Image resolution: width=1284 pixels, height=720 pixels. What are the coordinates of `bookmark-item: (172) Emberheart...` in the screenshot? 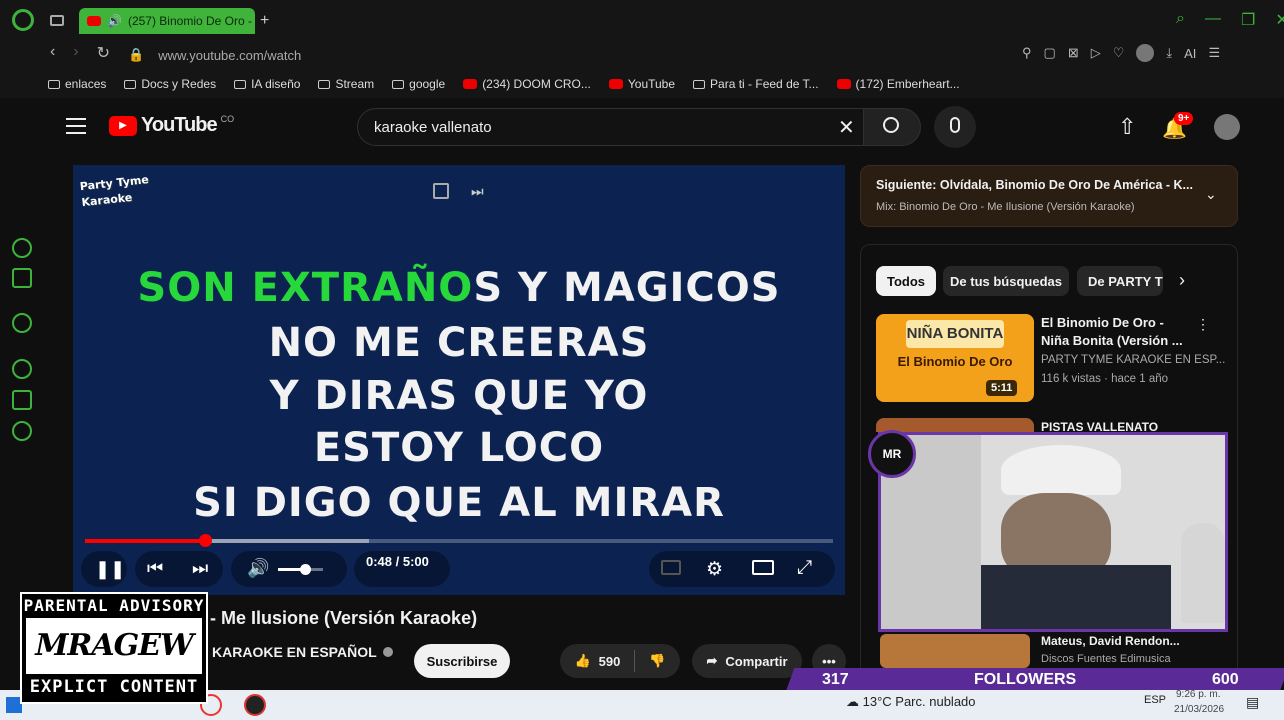 It's located at (898, 84).